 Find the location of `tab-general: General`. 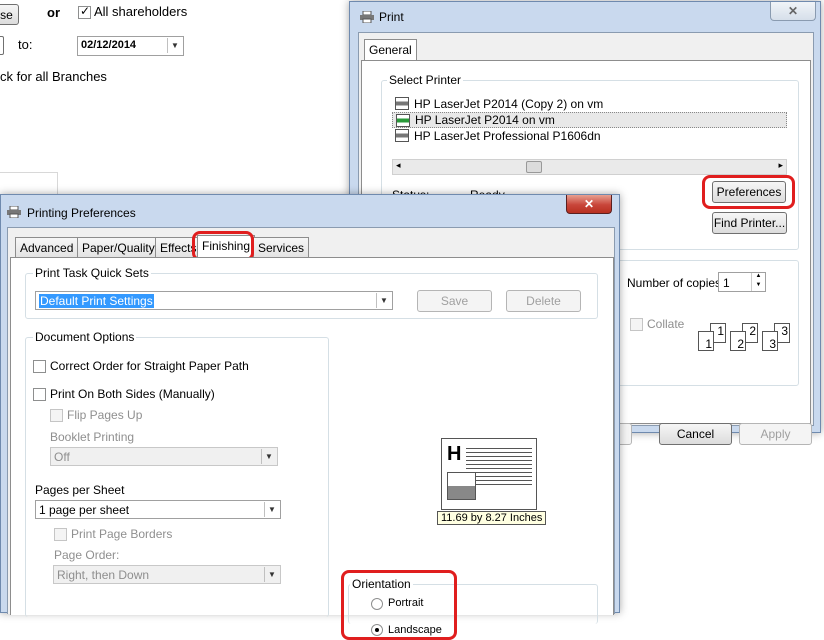

tab-general: General is located at coordinates (390, 50).